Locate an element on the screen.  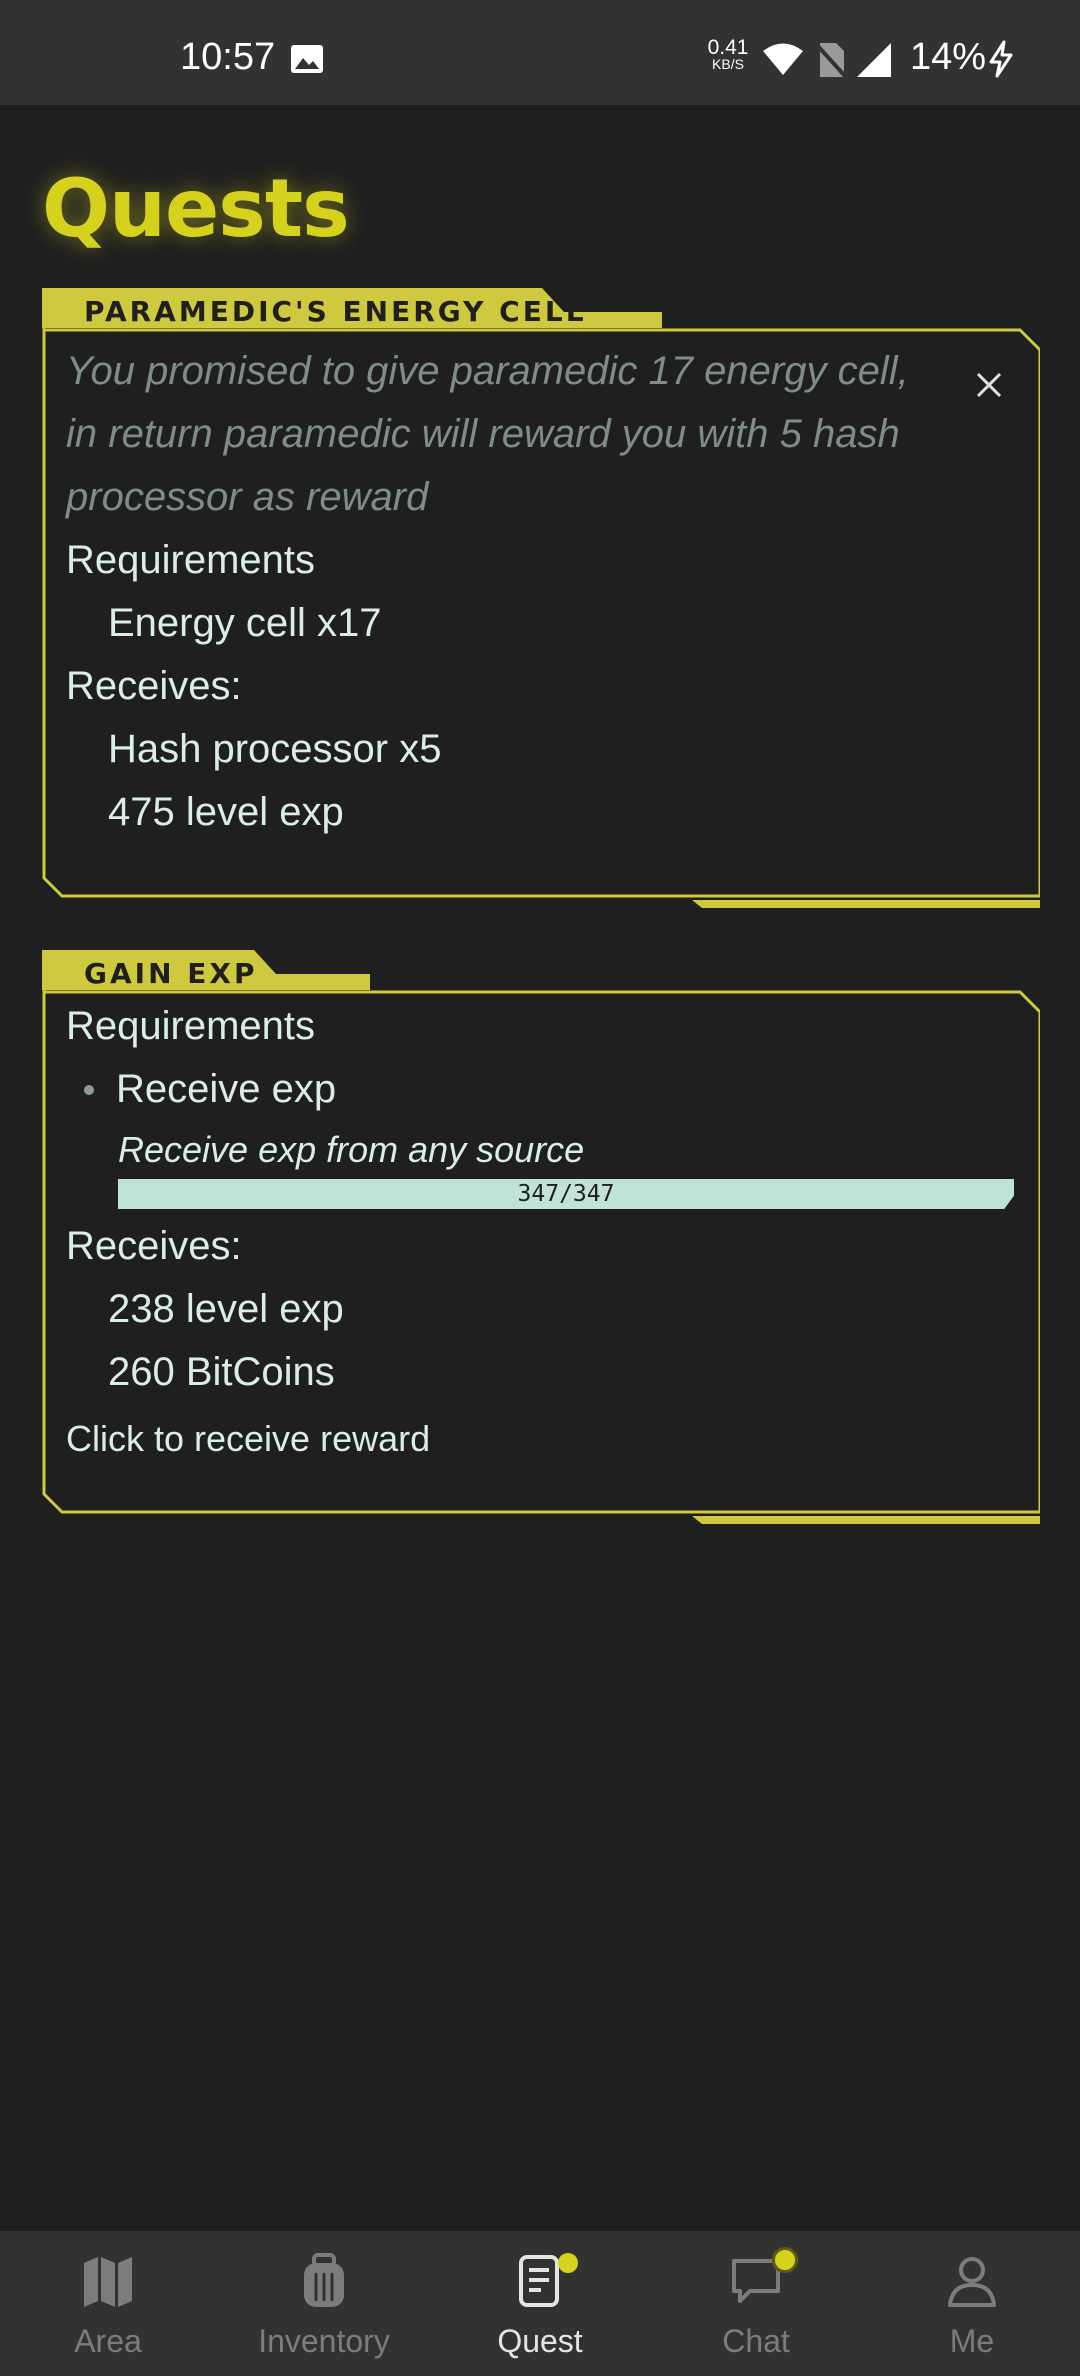
requirement-item: Energy cell x17 is located at coordinates (245, 623).